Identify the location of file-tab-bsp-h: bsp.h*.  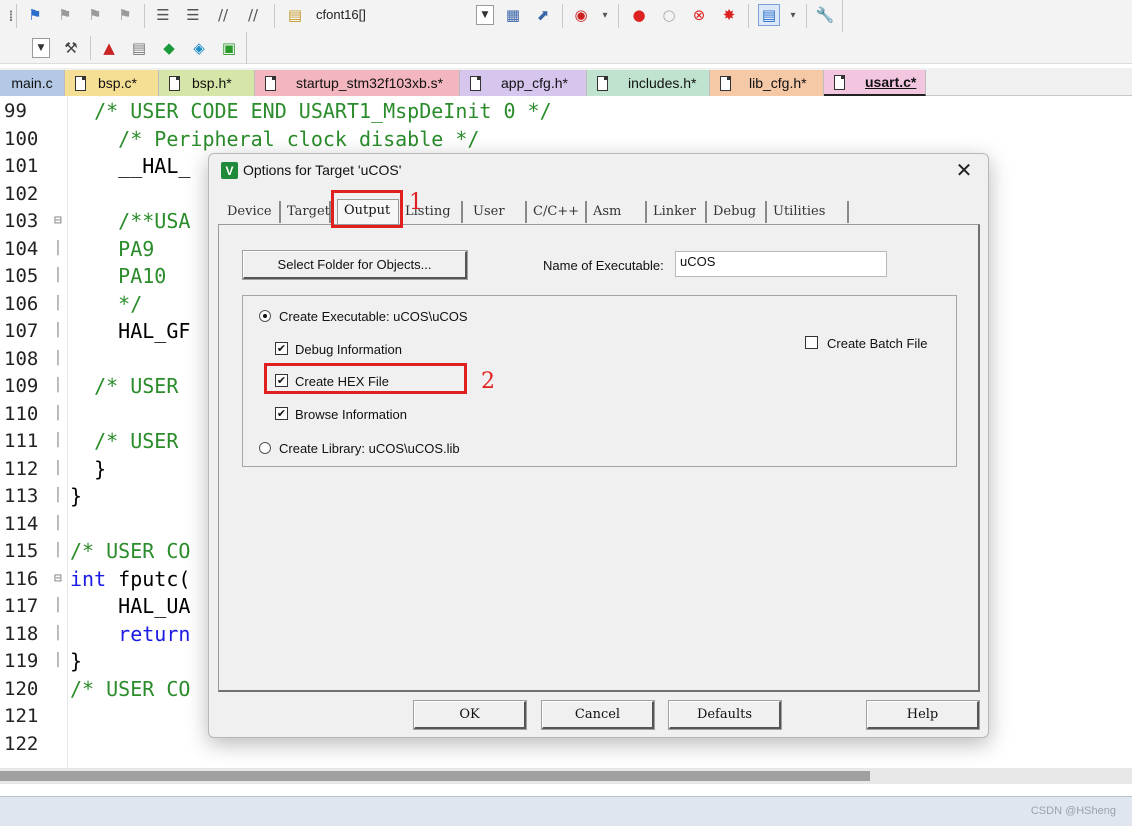
(207, 83).